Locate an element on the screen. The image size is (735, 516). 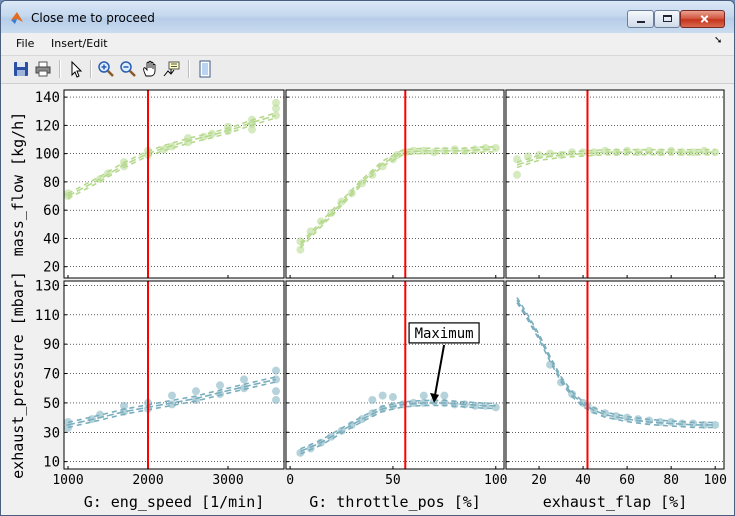
y-tick-label: 10 is located at coordinates (51, 463).